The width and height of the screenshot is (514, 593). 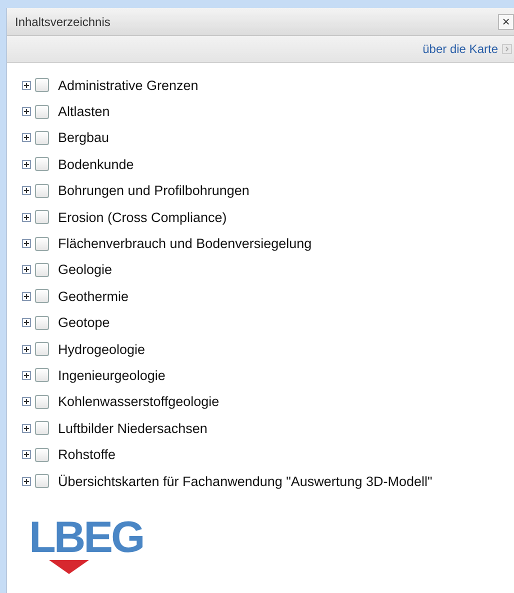 What do you see at coordinates (86, 545) in the screenshot?
I see `logo: LBEG` at bounding box center [86, 545].